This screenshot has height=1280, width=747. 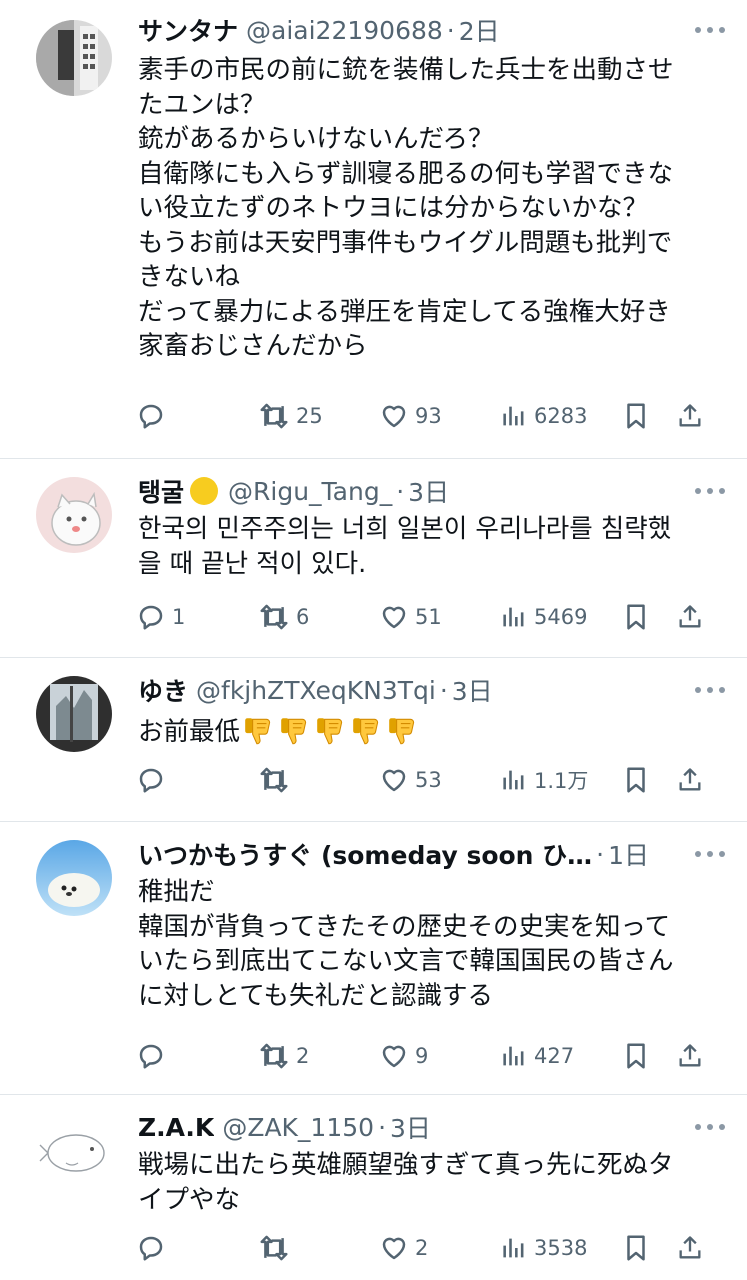 What do you see at coordinates (344, 30) in the screenshot?
I see `handle: @aiai22190688` at bounding box center [344, 30].